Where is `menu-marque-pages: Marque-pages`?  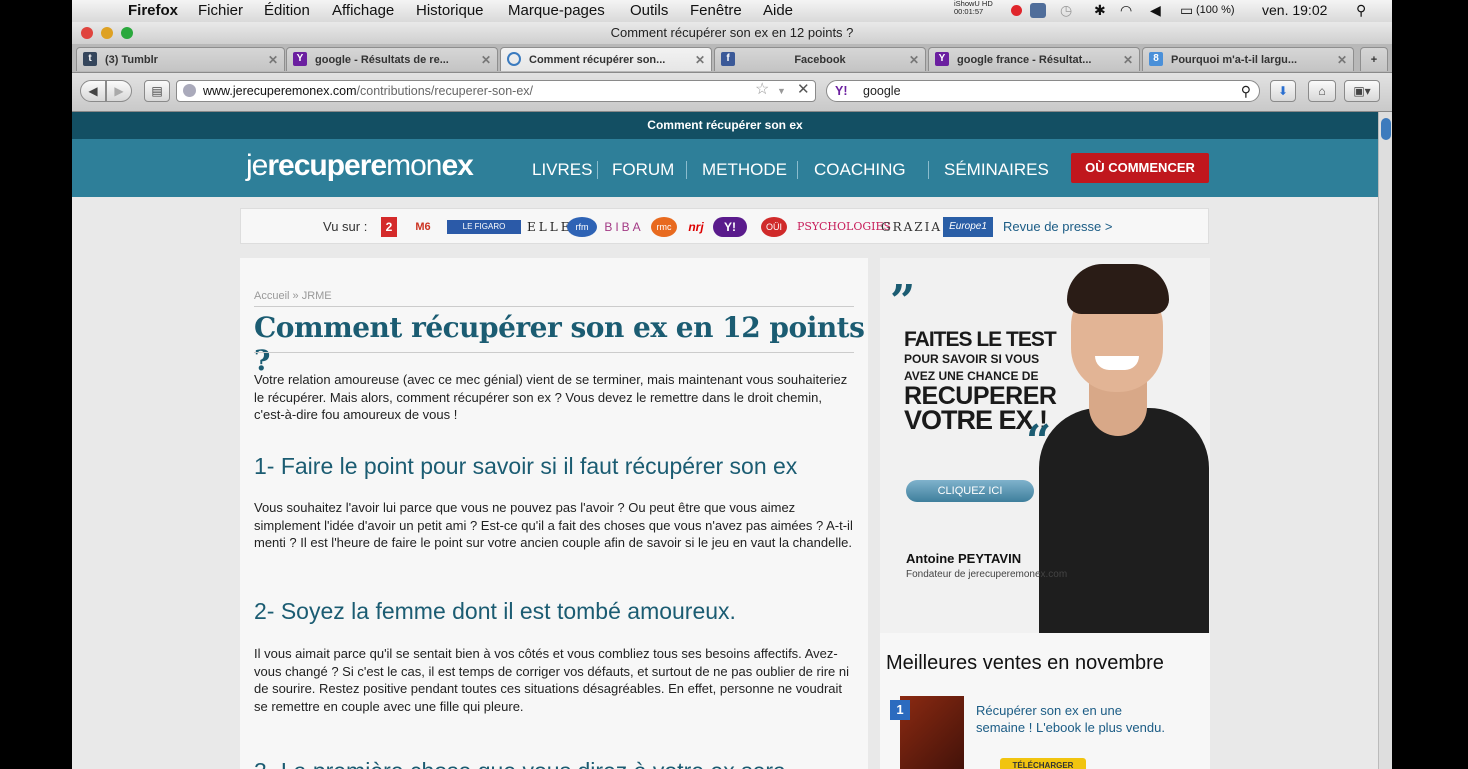
menu-marque-pages: Marque-pages is located at coordinates (556, 10).